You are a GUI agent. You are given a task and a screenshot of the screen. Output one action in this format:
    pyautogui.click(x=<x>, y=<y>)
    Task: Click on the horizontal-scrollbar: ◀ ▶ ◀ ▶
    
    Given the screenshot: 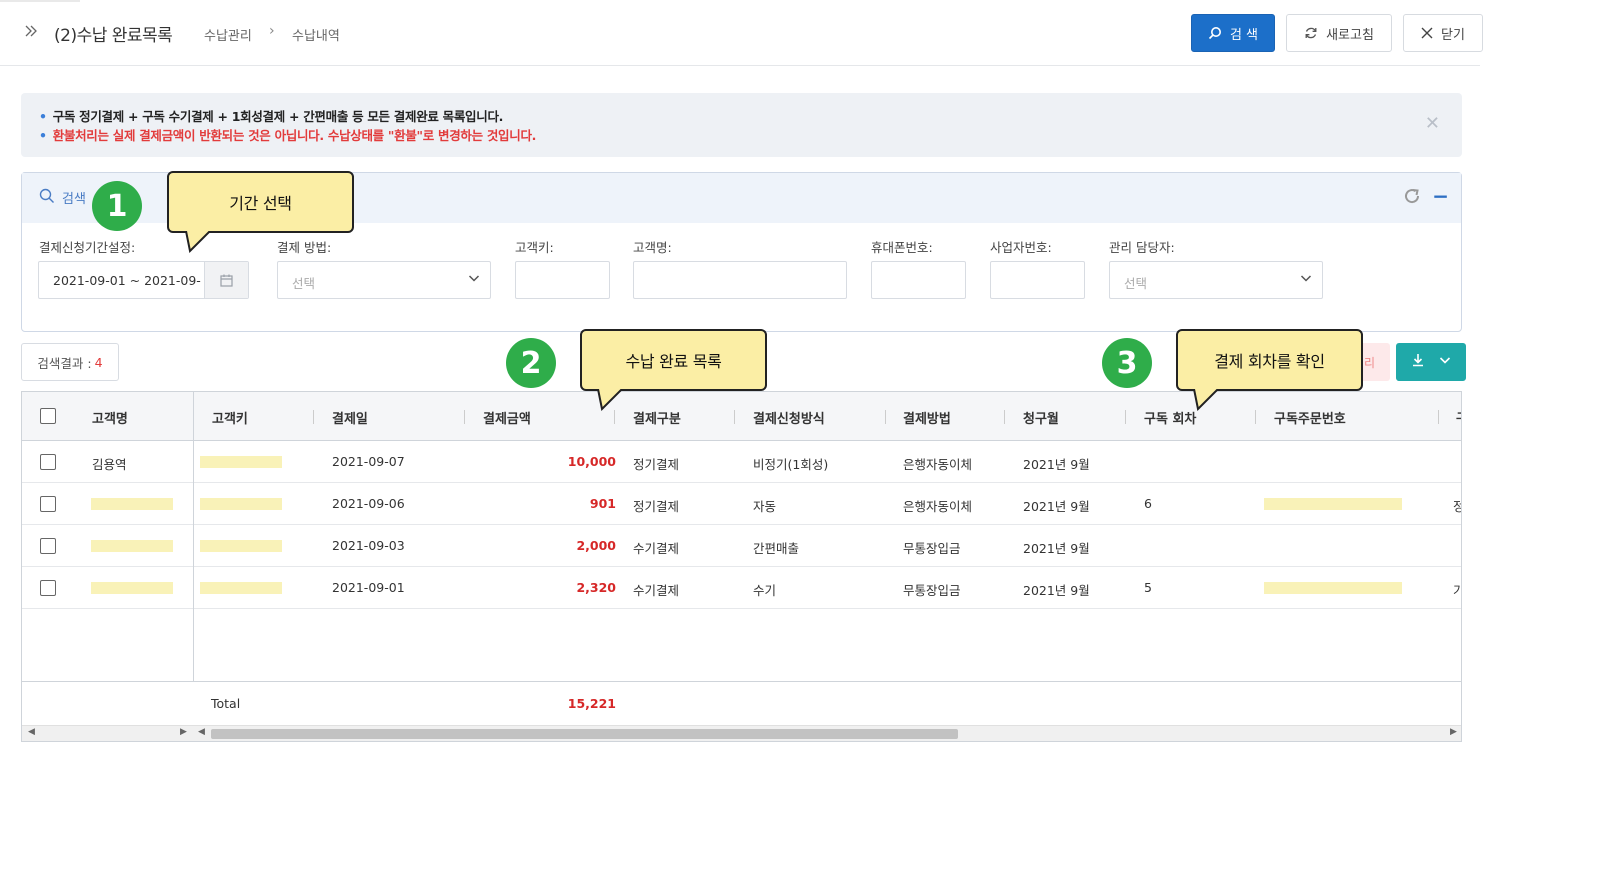 What is the action you would take?
    pyautogui.click(x=741, y=733)
    